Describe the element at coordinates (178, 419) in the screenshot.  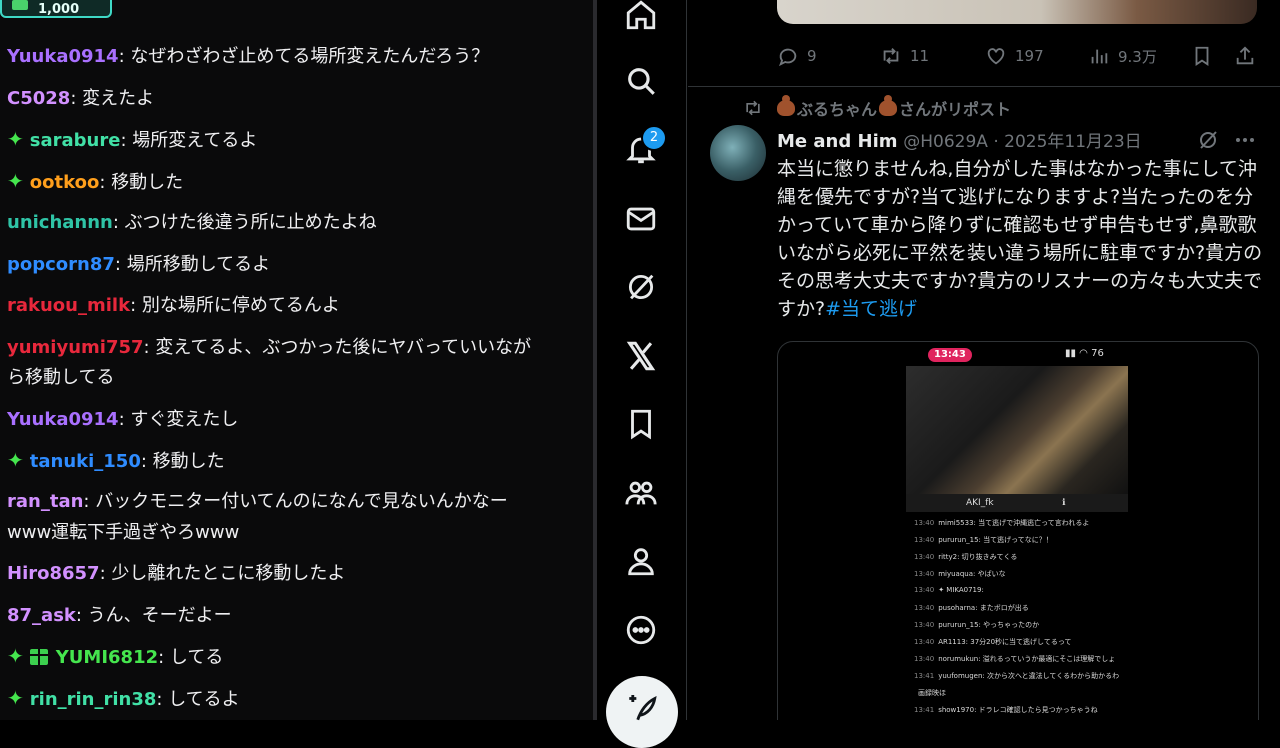
I see `chat-text: : すぐ変えたし` at that location.